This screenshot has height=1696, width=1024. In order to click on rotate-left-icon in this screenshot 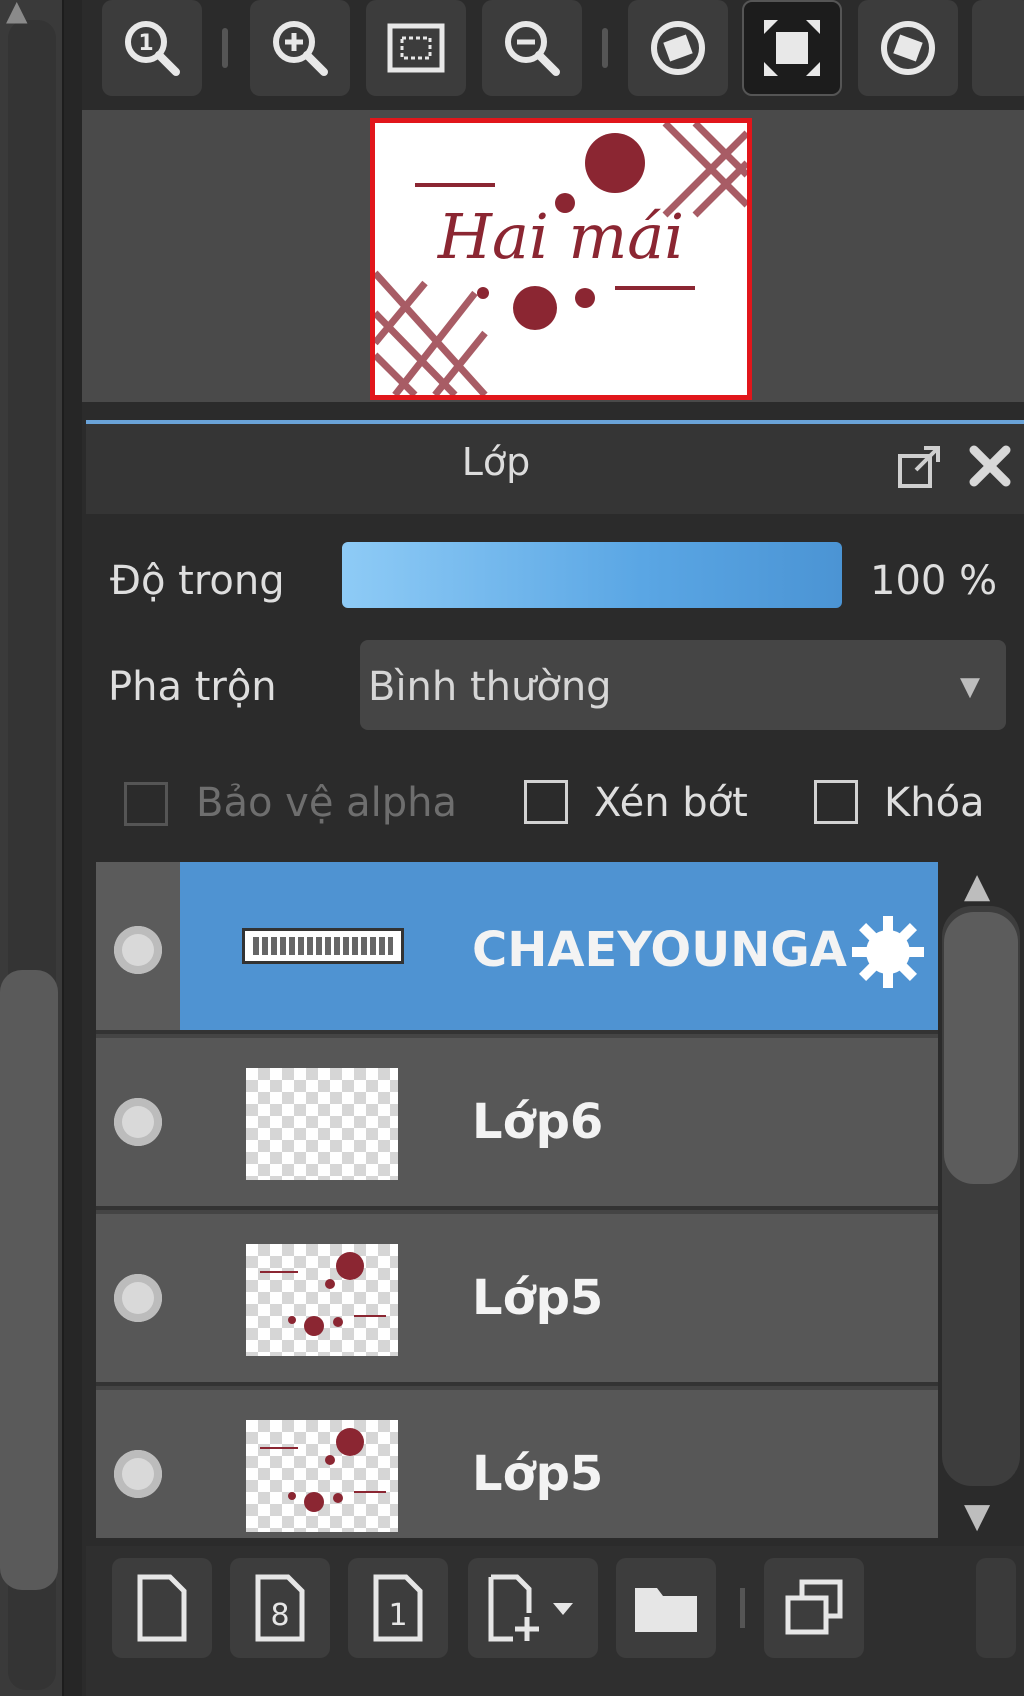, I will do `click(678, 48)`.